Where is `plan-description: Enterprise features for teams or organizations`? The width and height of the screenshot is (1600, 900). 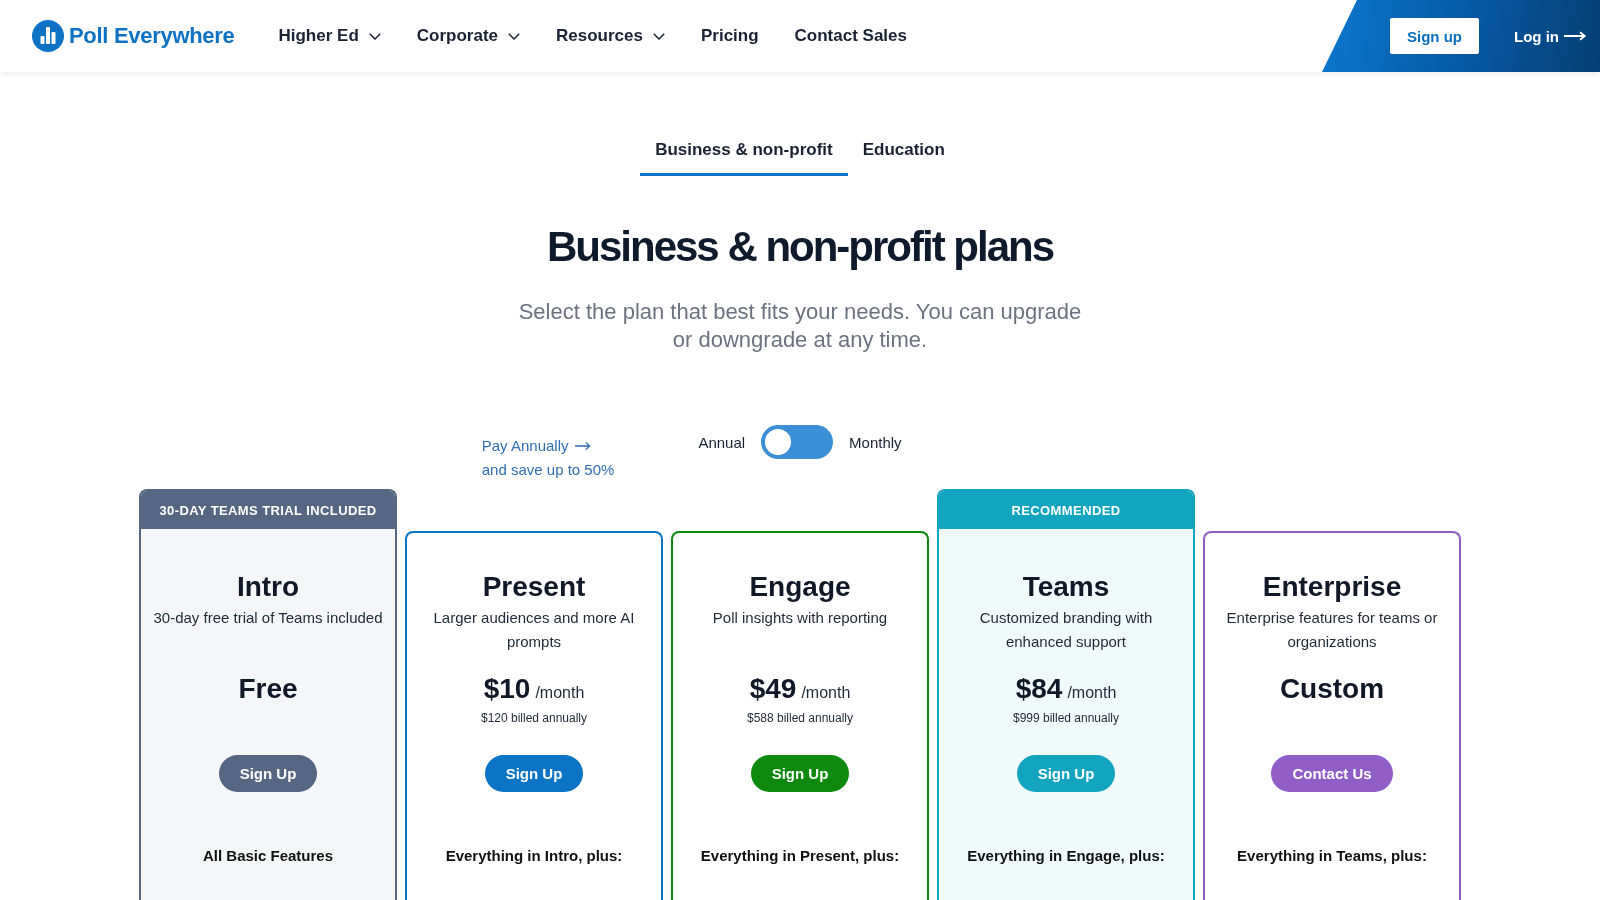
plan-description: Enterprise features for teams or organizations is located at coordinates (1332, 630).